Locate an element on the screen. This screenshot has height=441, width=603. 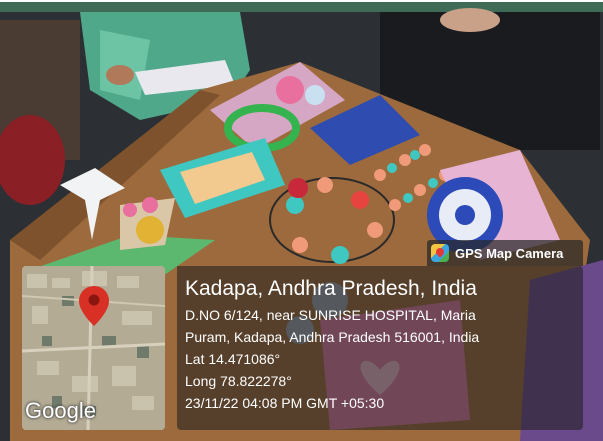
gps-map-camera-badge: GPS Map Camera is located at coordinates (505, 253).